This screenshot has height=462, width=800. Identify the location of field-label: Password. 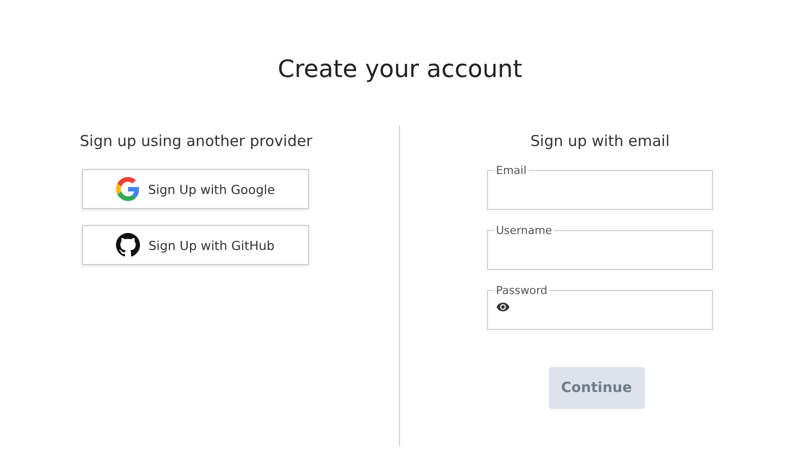
(521, 290).